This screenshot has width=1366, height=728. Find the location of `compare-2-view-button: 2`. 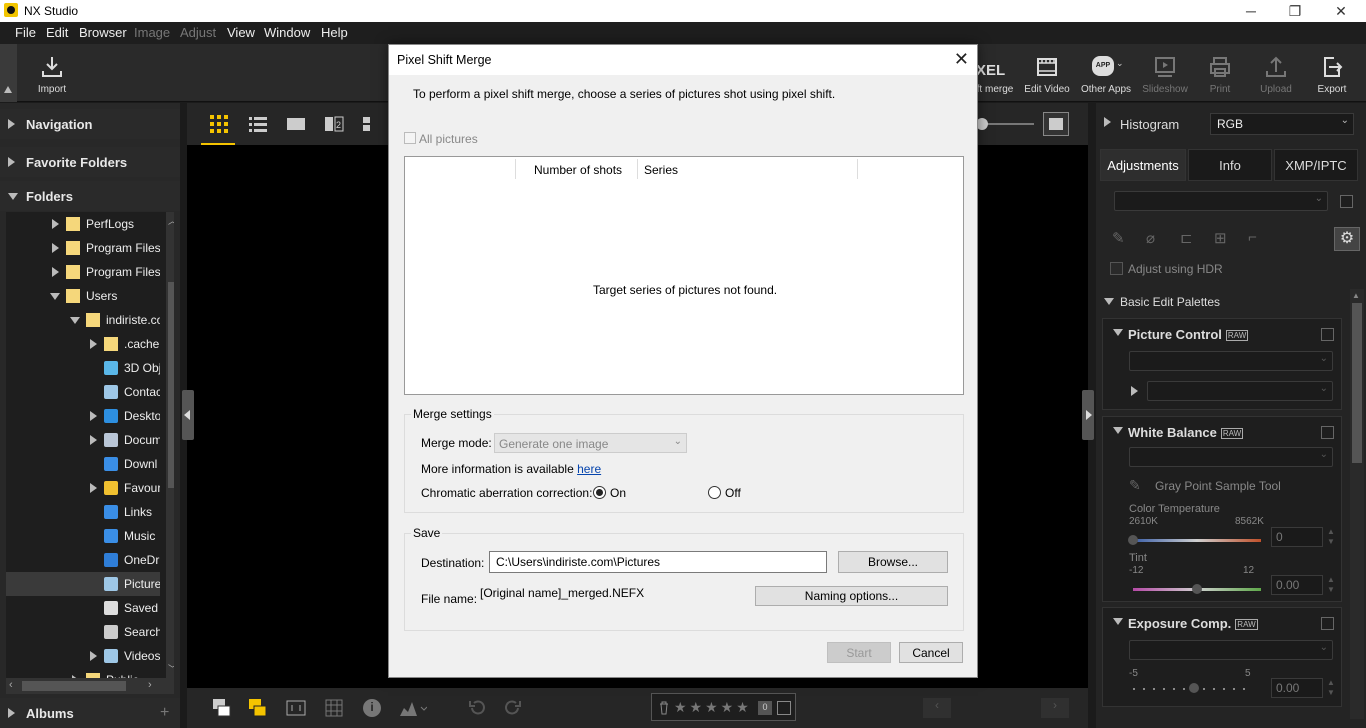

compare-2-view-button: 2 is located at coordinates (334, 124).